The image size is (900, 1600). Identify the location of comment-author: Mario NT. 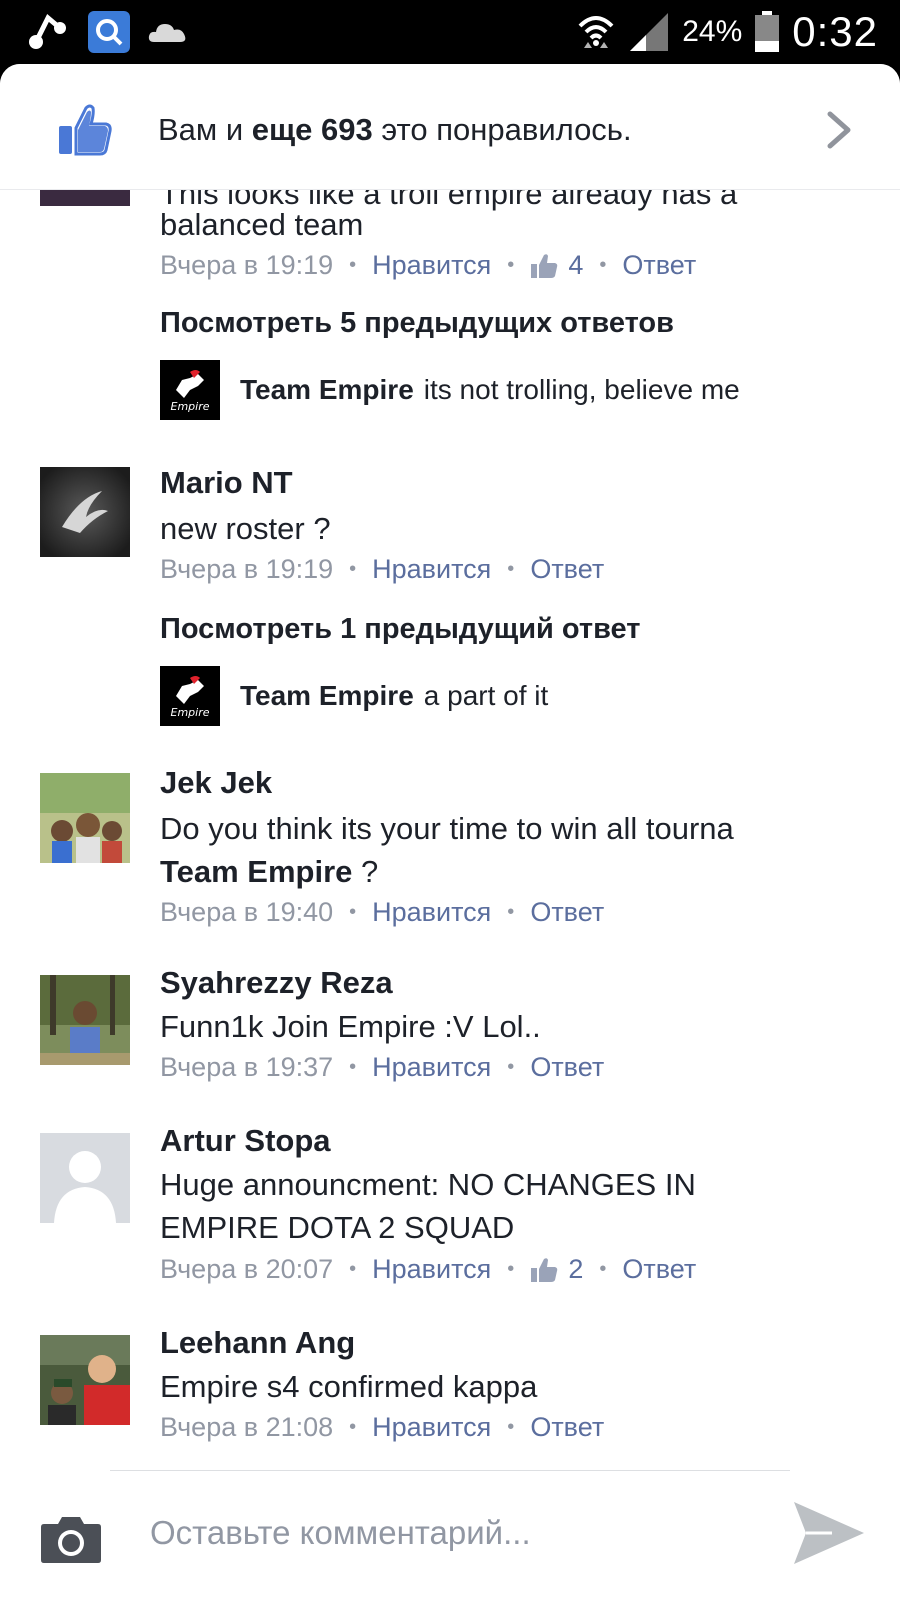
(226, 483).